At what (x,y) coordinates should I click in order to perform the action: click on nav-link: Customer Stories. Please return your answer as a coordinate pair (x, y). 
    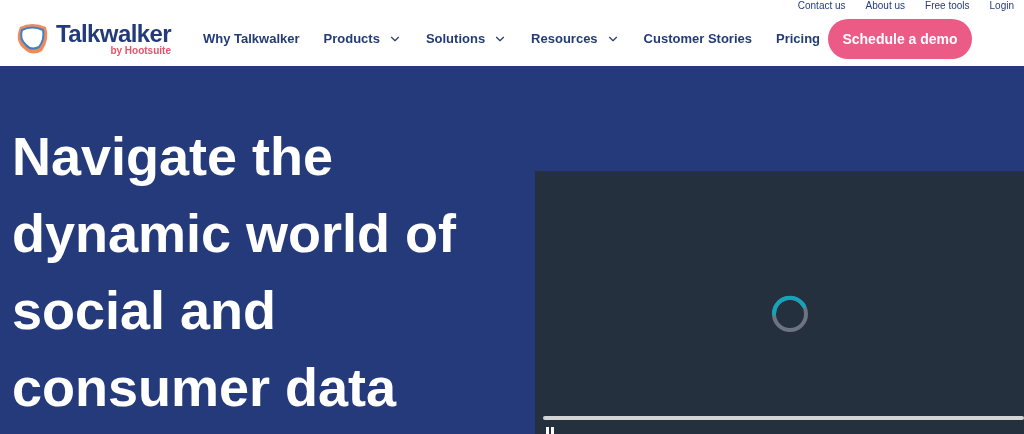
    Looking at the image, I should click on (697, 39).